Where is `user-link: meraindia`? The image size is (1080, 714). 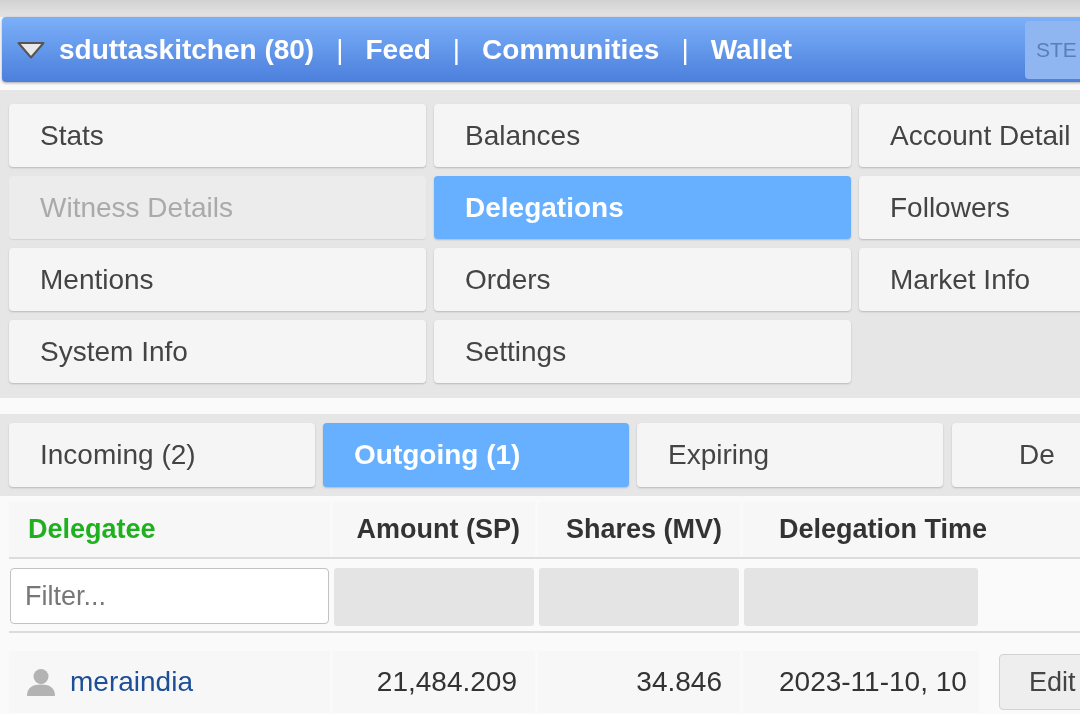
user-link: meraindia is located at coordinates (131, 682).